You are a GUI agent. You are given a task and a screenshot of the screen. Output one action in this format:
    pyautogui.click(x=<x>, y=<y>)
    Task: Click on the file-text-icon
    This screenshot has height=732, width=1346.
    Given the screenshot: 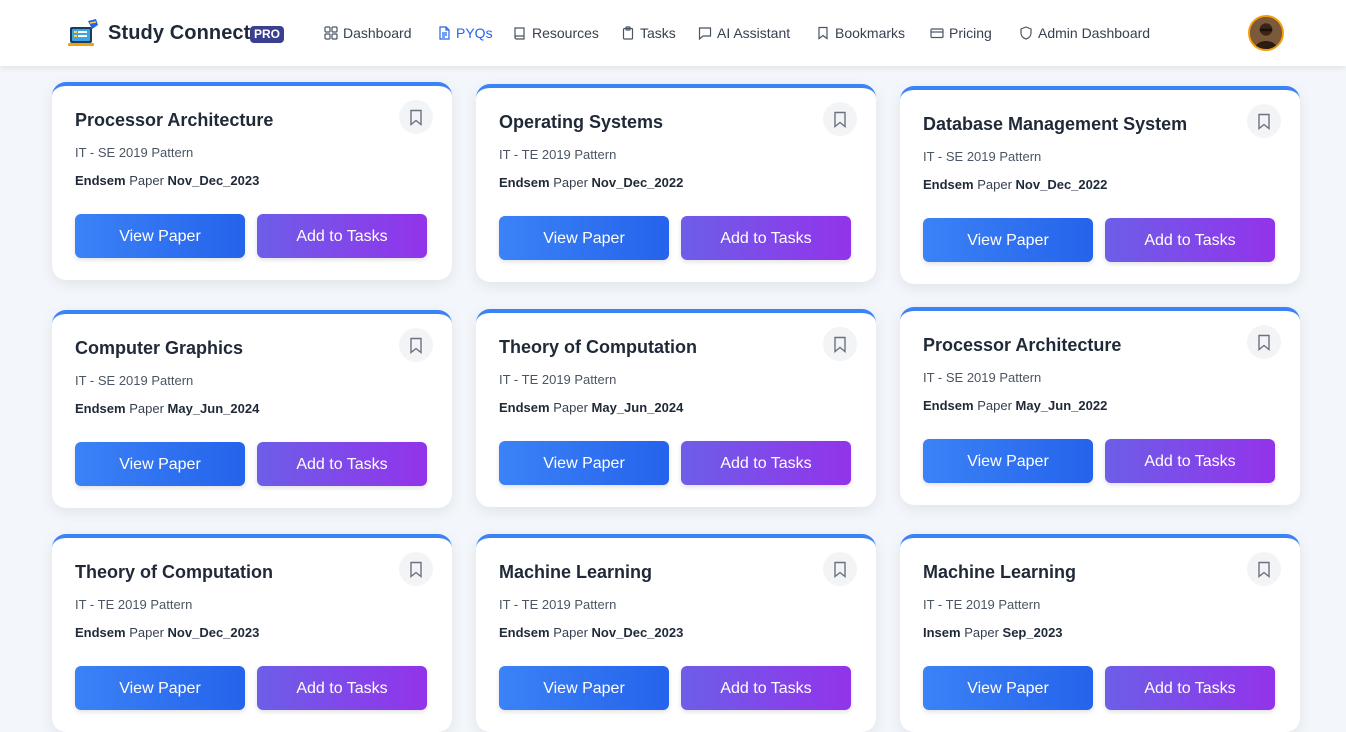 What is the action you would take?
    pyautogui.click(x=444, y=33)
    